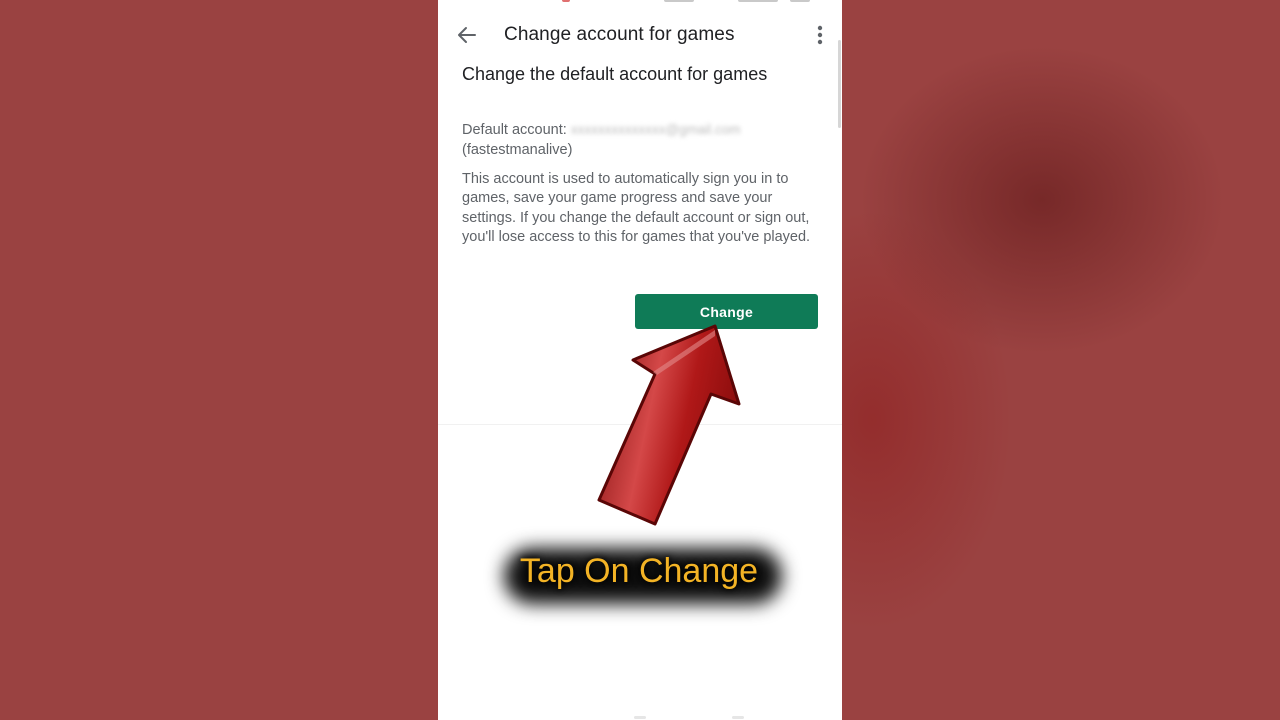 The image size is (1280, 720). What do you see at coordinates (514, 130) in the screenshot?
I see `default-account-label: Default account:` at bounding box center [514, 130].